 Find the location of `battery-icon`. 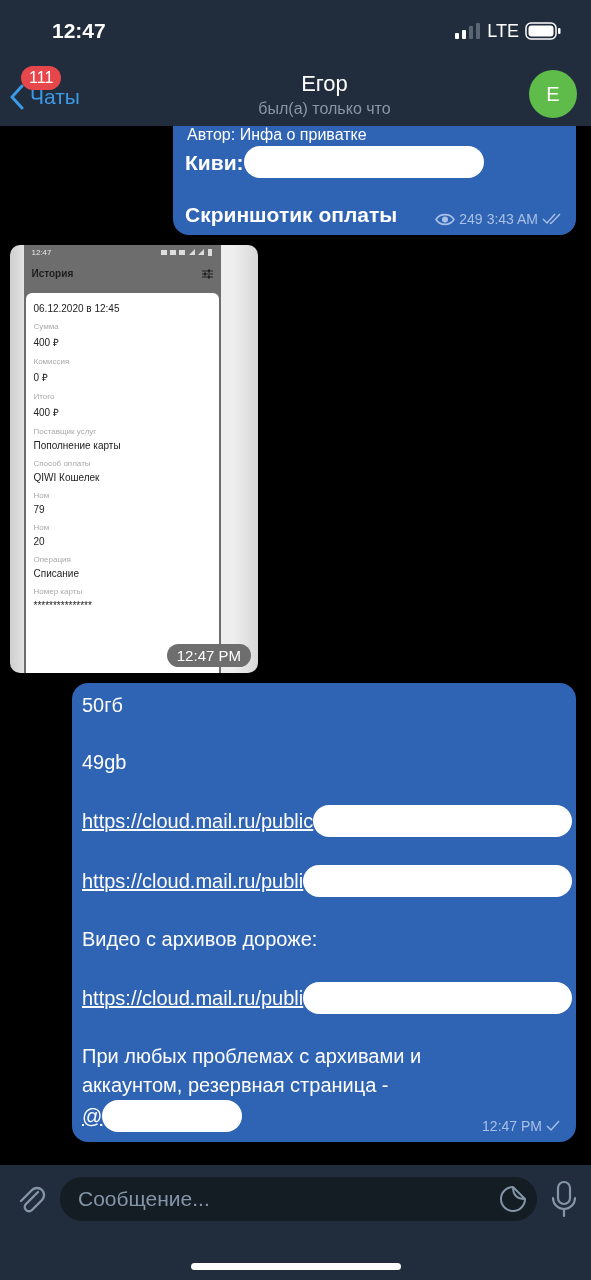

battery-icon is located at coordinates (543, 31).